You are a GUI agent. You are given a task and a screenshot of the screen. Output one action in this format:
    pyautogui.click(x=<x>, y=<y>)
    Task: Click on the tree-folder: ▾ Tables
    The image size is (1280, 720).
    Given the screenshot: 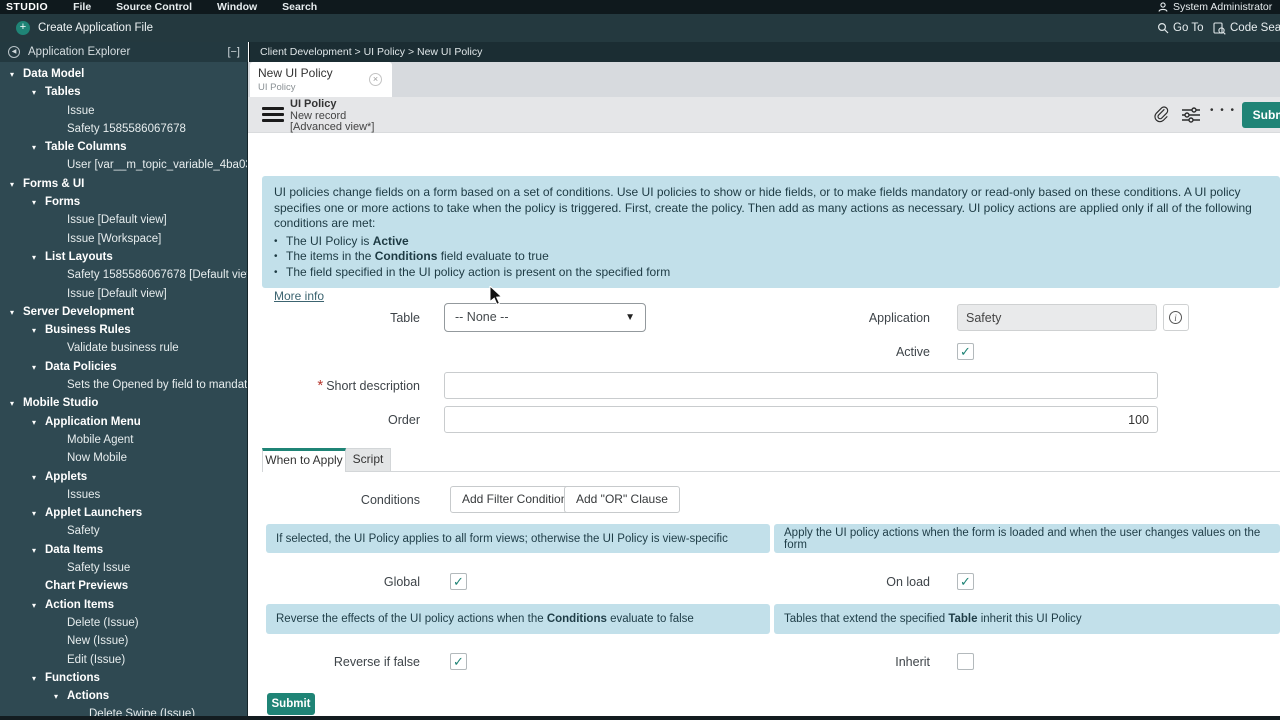 What is the action you would take?
    pyautogui.click(x=123, y=92)
    